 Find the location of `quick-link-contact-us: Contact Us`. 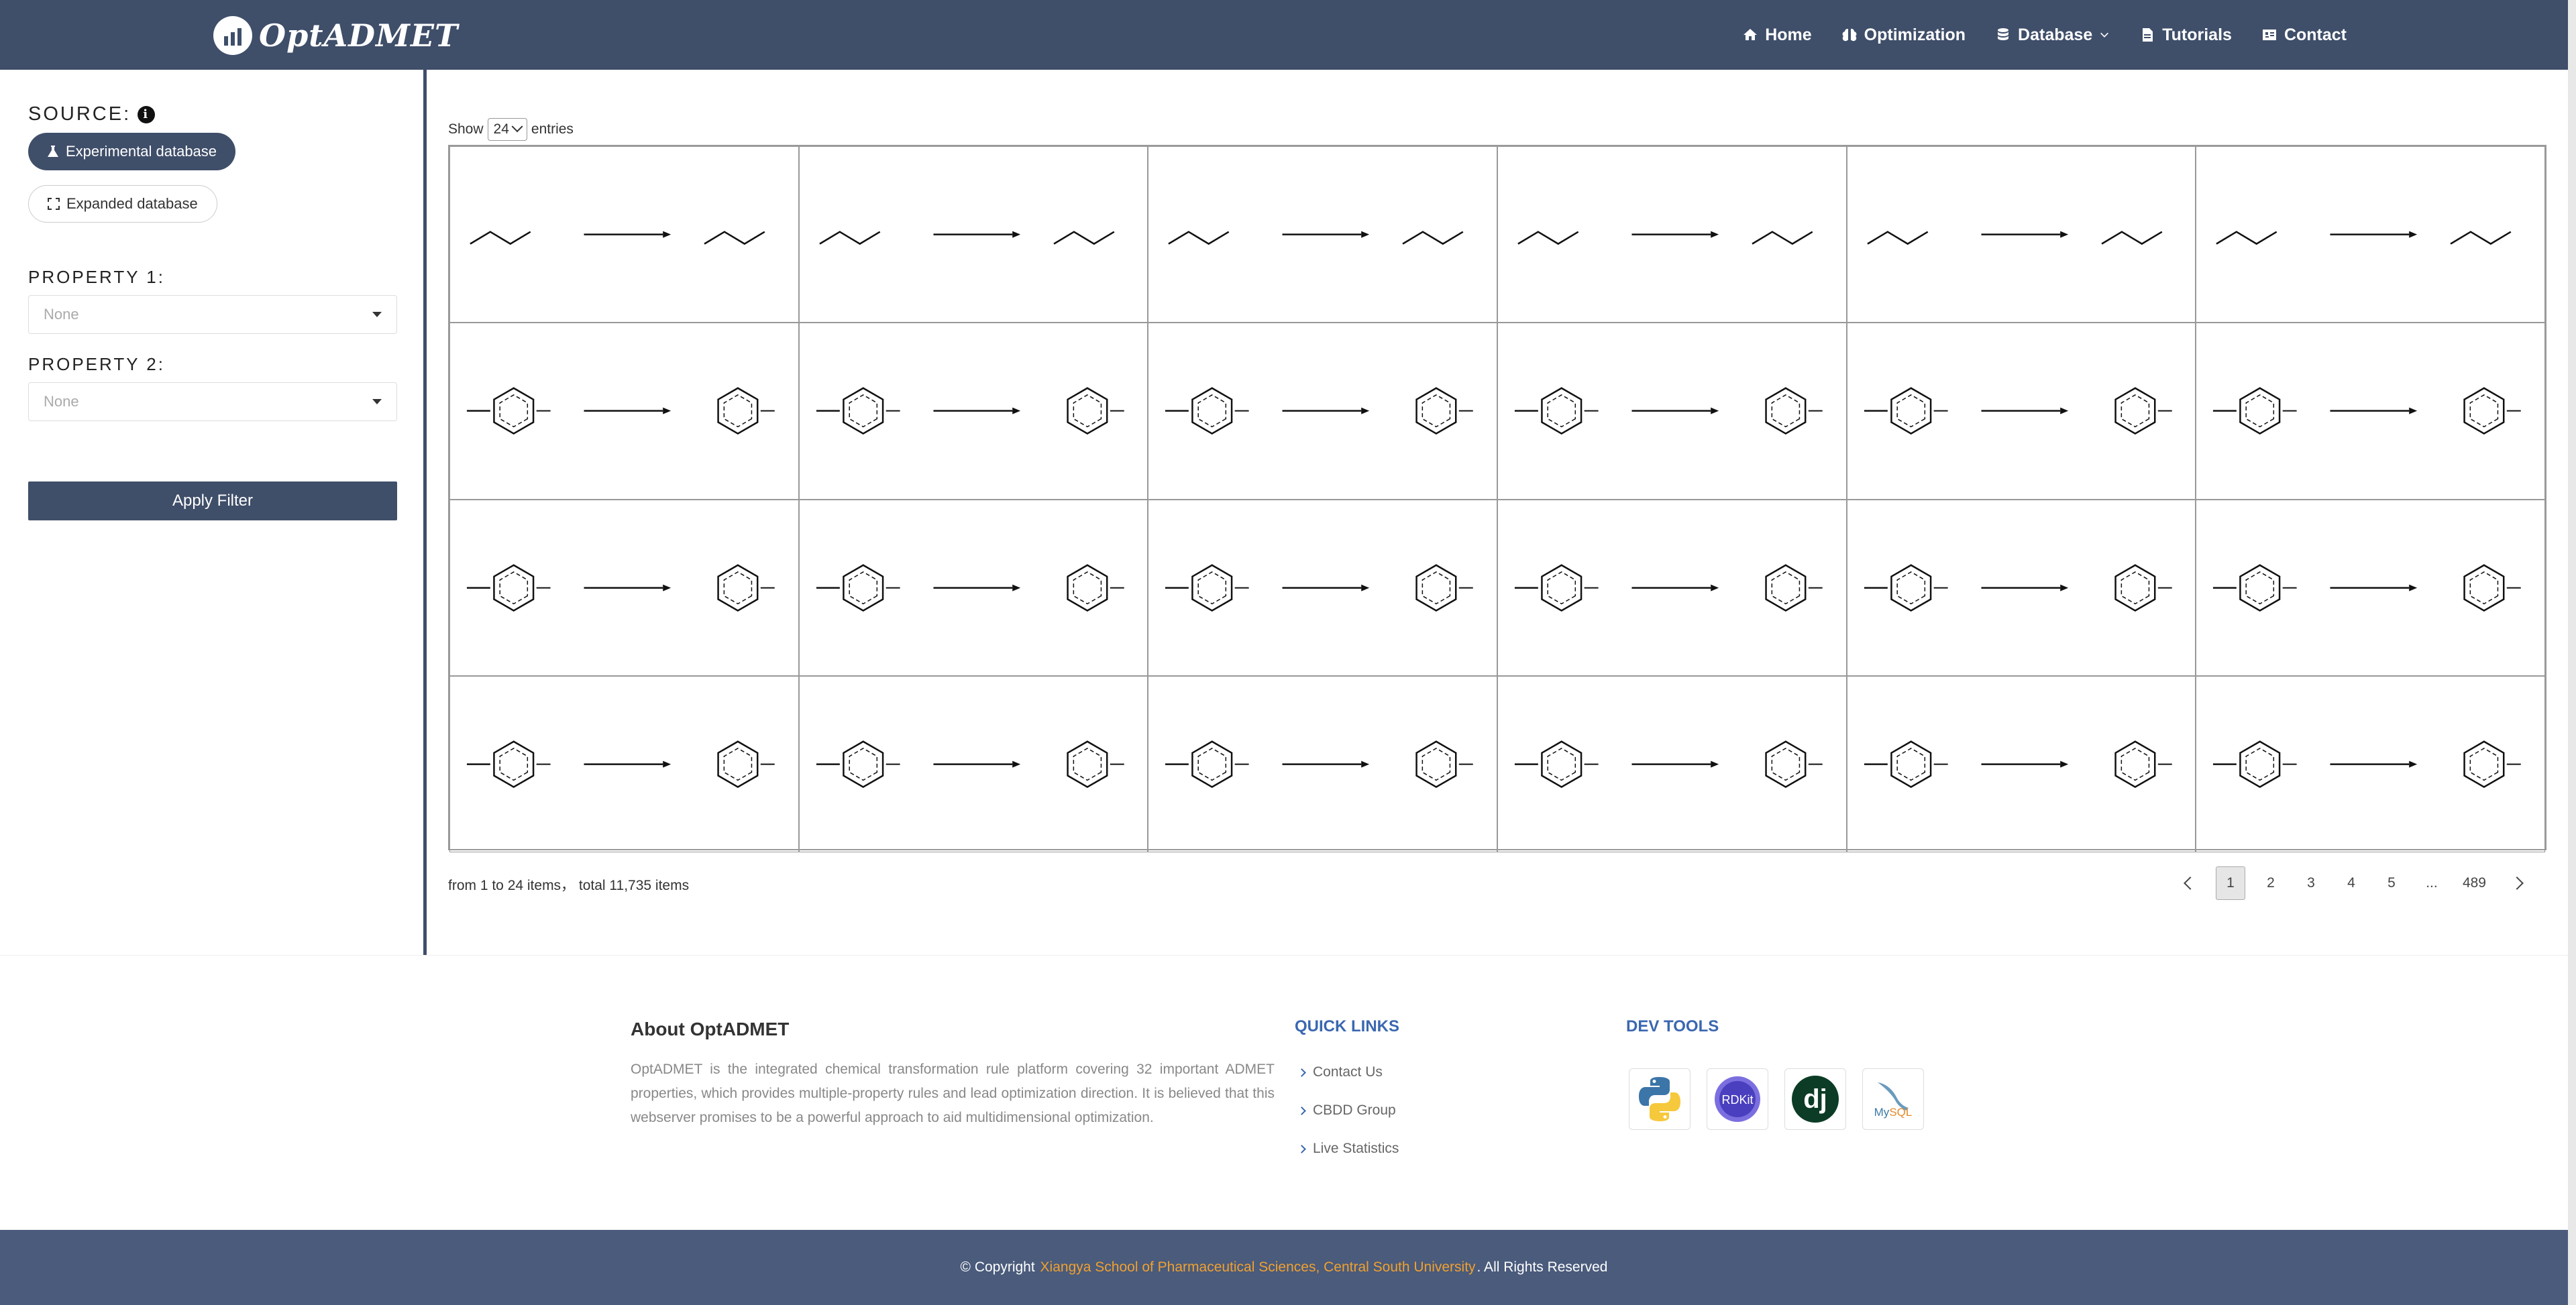

quick-link-contact-us: Contact Us is located at coordinates (1340, 1072).